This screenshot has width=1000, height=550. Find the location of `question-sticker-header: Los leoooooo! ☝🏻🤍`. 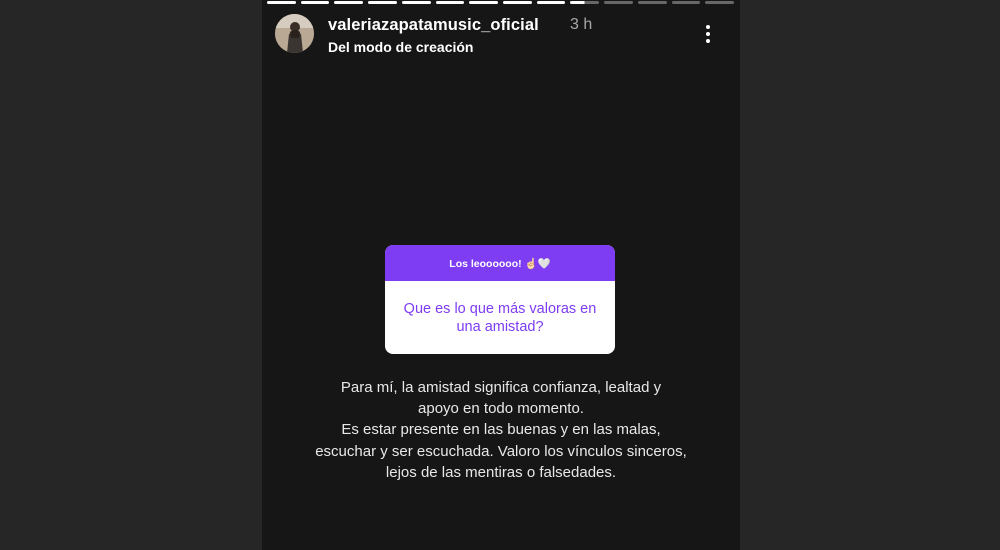

question-sticker-header: Los leoooooo! ☝🏻🤍 is located at coordinates (500, 263).